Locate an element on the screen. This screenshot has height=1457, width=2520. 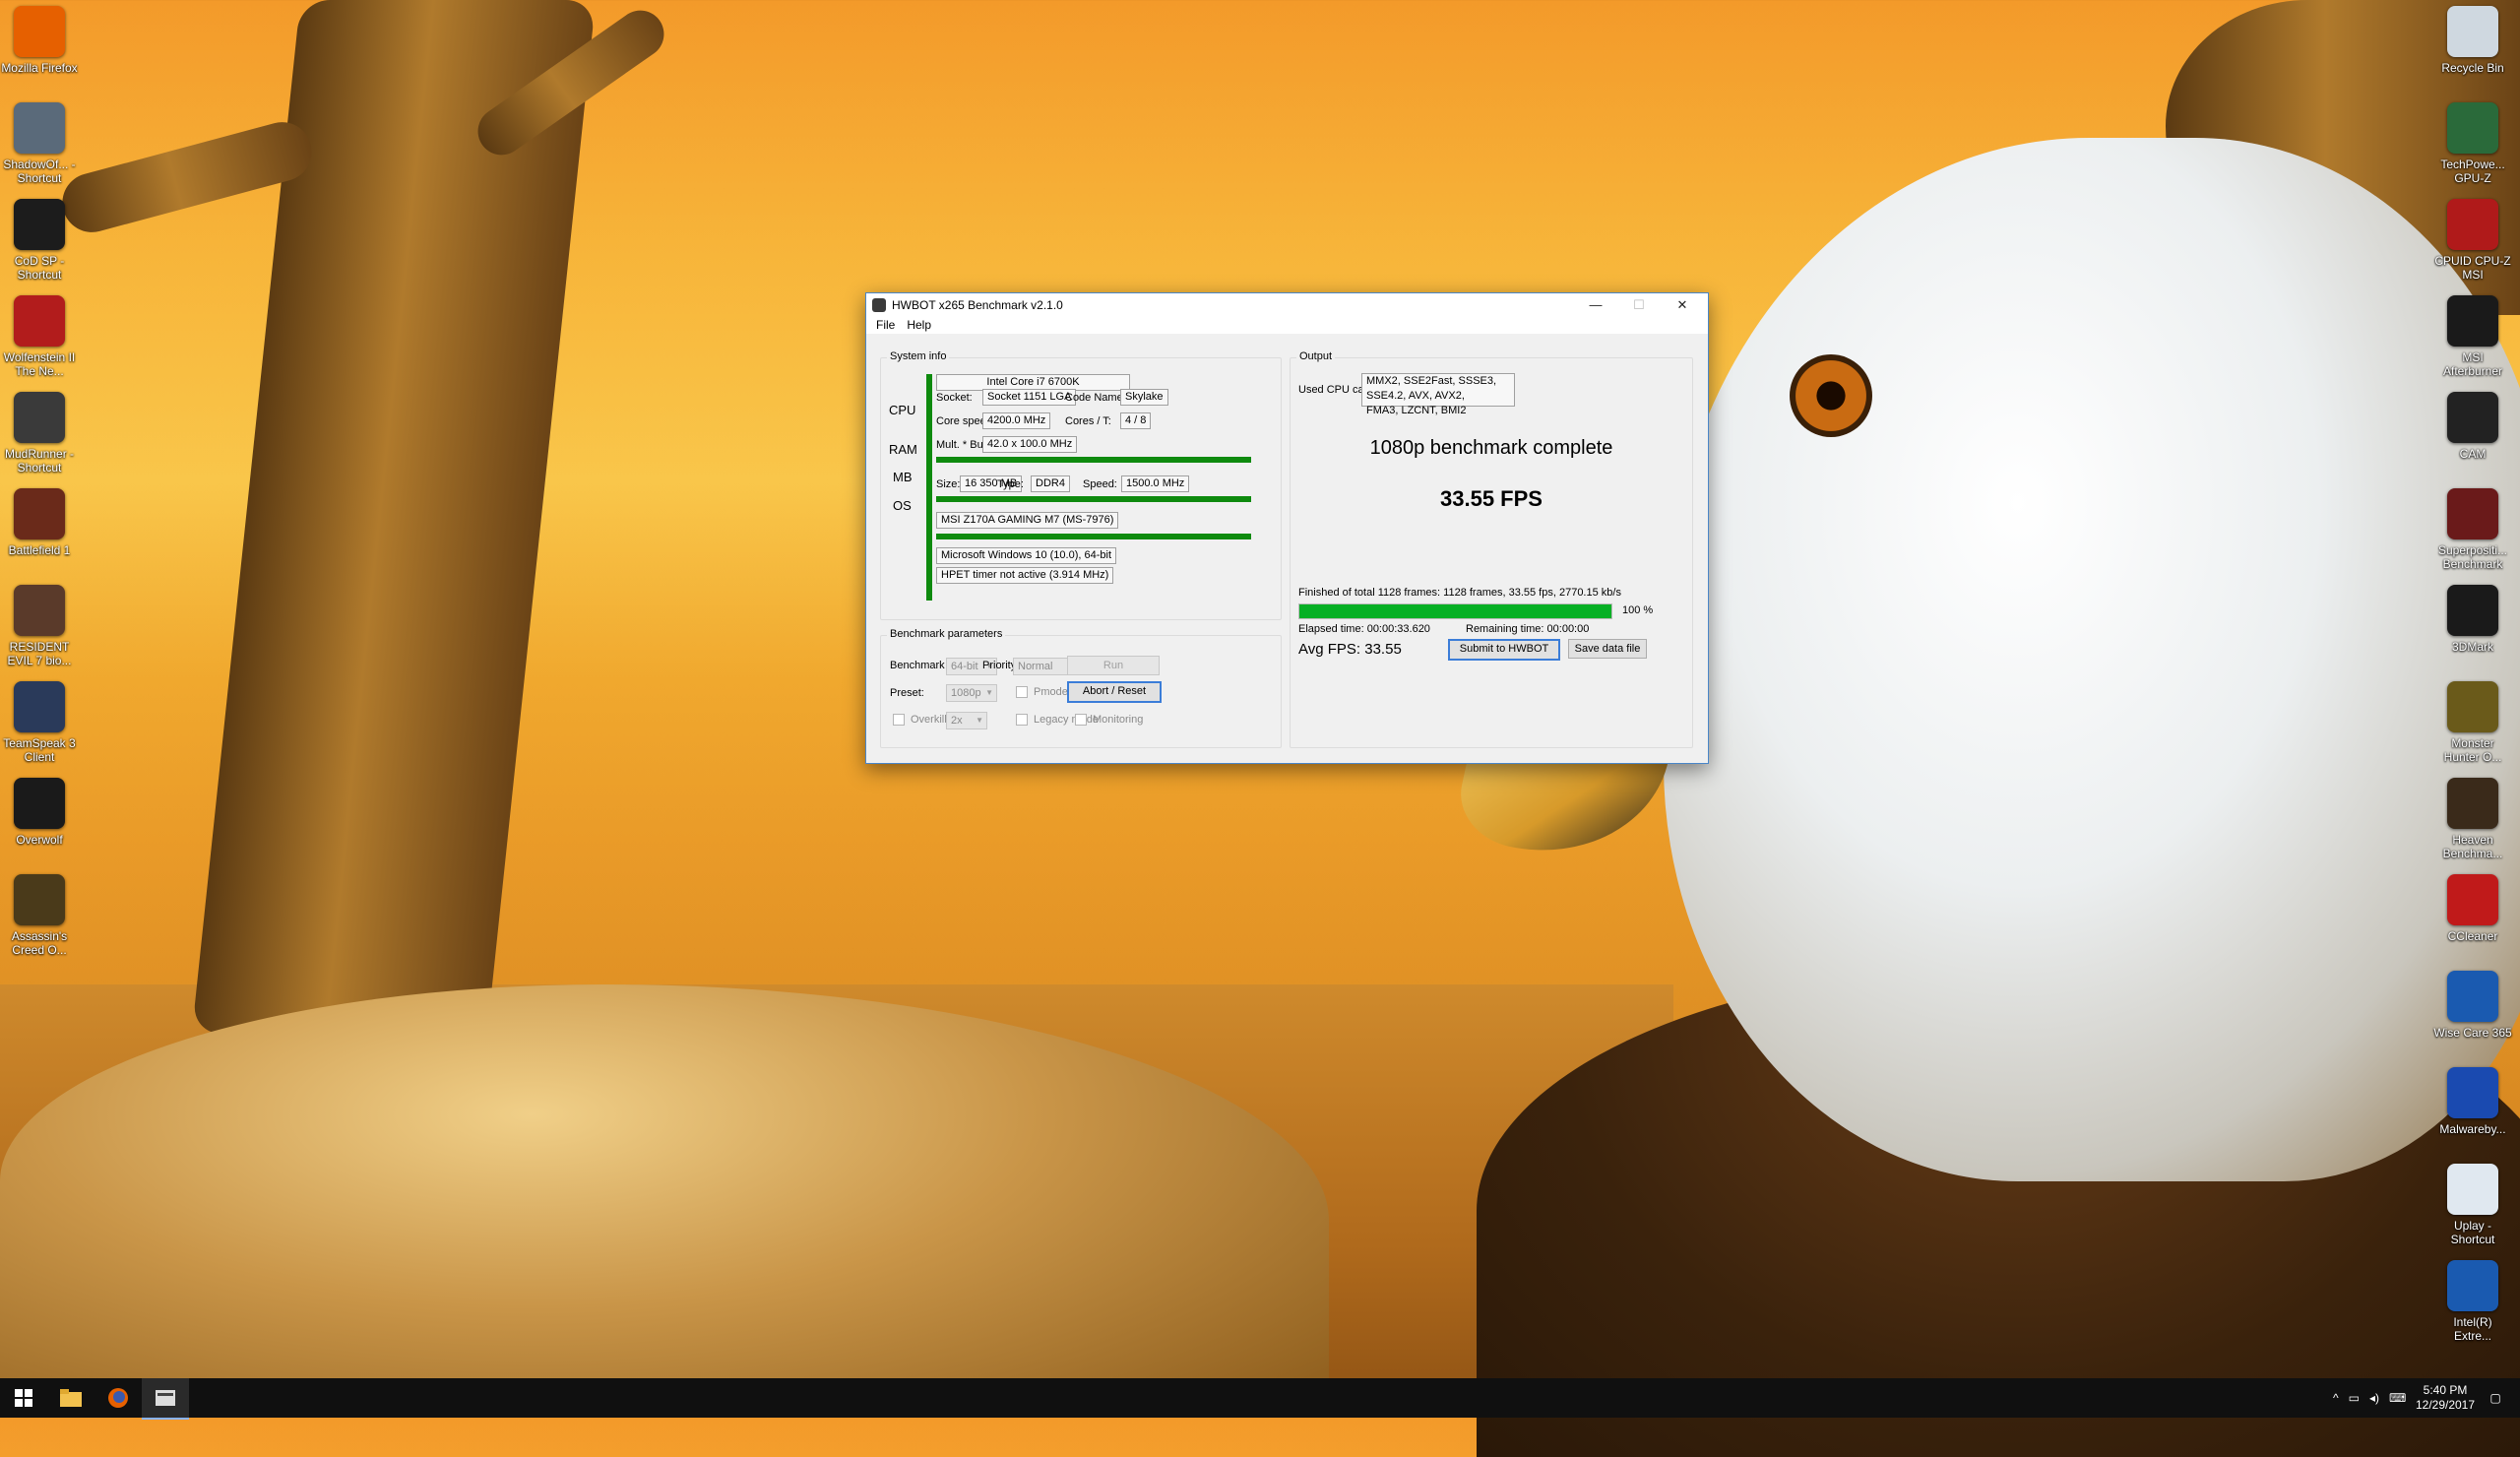
chevron-up-icon: ^ is located at coordinates (2336, 1398).